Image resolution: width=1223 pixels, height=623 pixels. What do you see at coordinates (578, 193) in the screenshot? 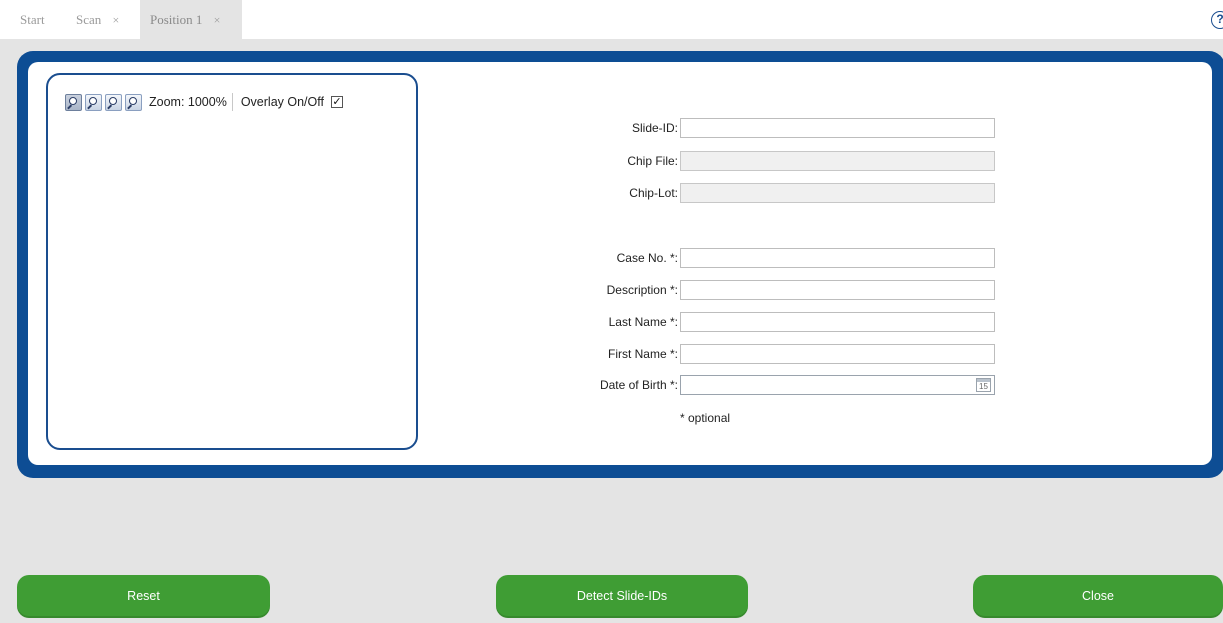
I see `form-row-chip-lot: Chip-Lot:` at bounding box center [578, 193].